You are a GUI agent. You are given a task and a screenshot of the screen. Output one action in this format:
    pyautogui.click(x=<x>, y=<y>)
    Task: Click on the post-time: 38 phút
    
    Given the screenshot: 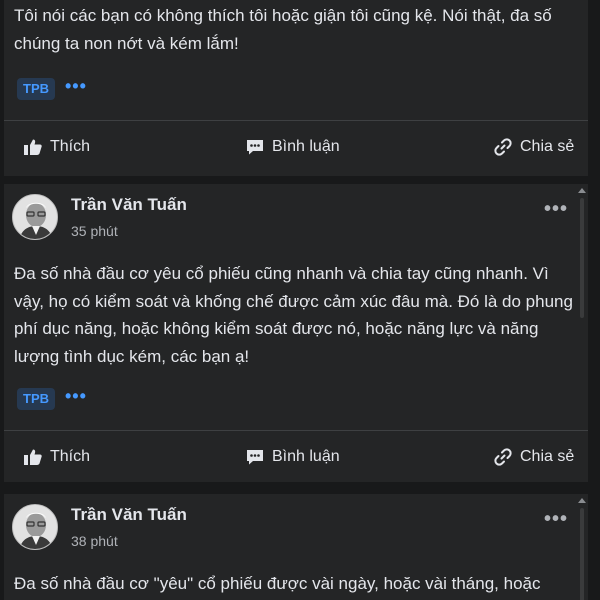 What is the action you would take?
    pyautogui.click(x=94, y=541)
    